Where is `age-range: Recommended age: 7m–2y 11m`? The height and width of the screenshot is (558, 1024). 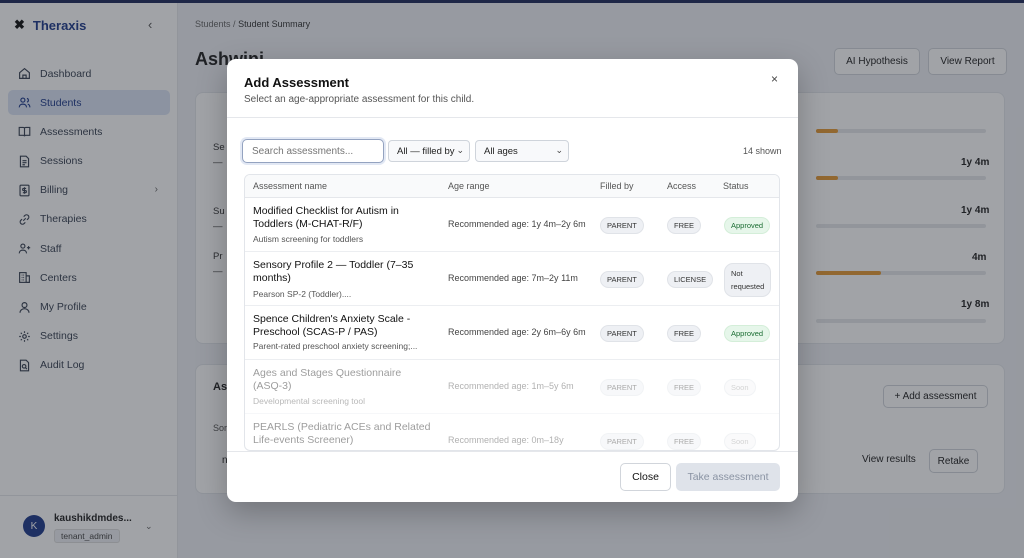 age-range: Recommended age: 7m–2y 11m is located at coordinates (513, 278).